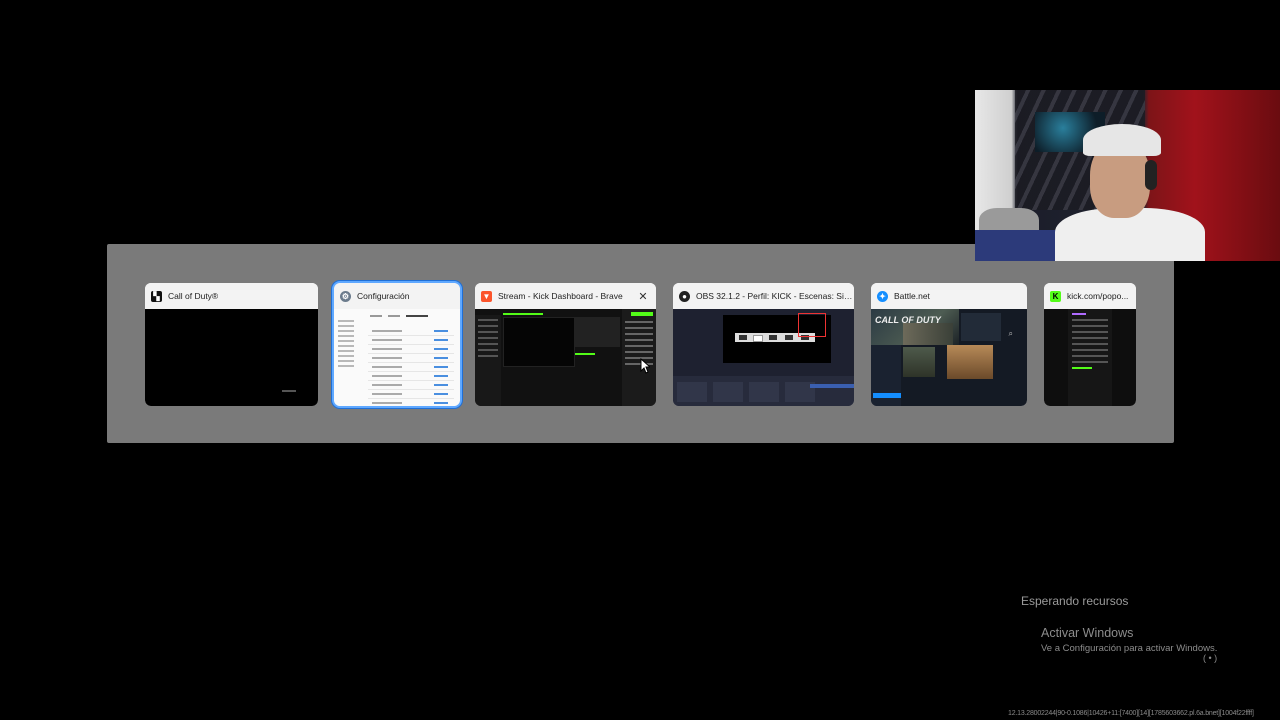 This screenshot has height=720, width=1280. I want to click on mouse-cursor-icon, so click(645, 366).